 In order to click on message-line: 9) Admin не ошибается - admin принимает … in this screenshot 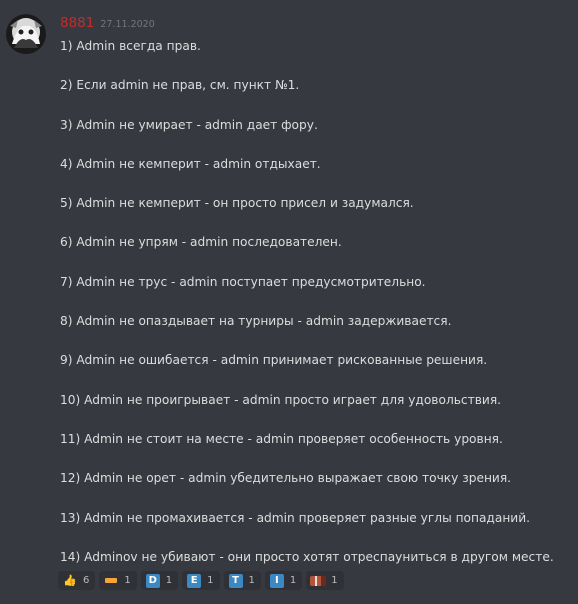, I will do `click(274, 360)`.